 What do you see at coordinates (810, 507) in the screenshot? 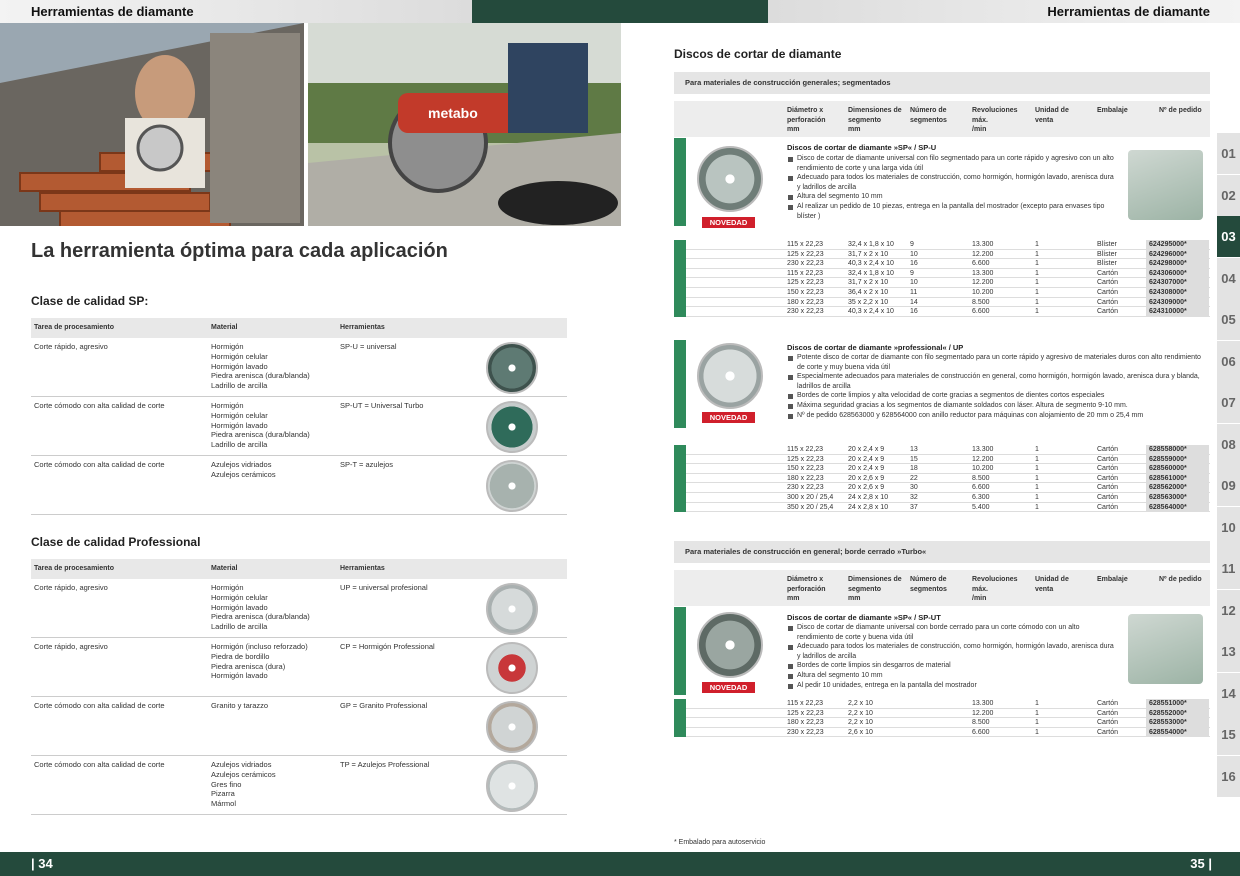
I see `cell: 350 x 20 / 25,4` at bounding box center [810, 507].